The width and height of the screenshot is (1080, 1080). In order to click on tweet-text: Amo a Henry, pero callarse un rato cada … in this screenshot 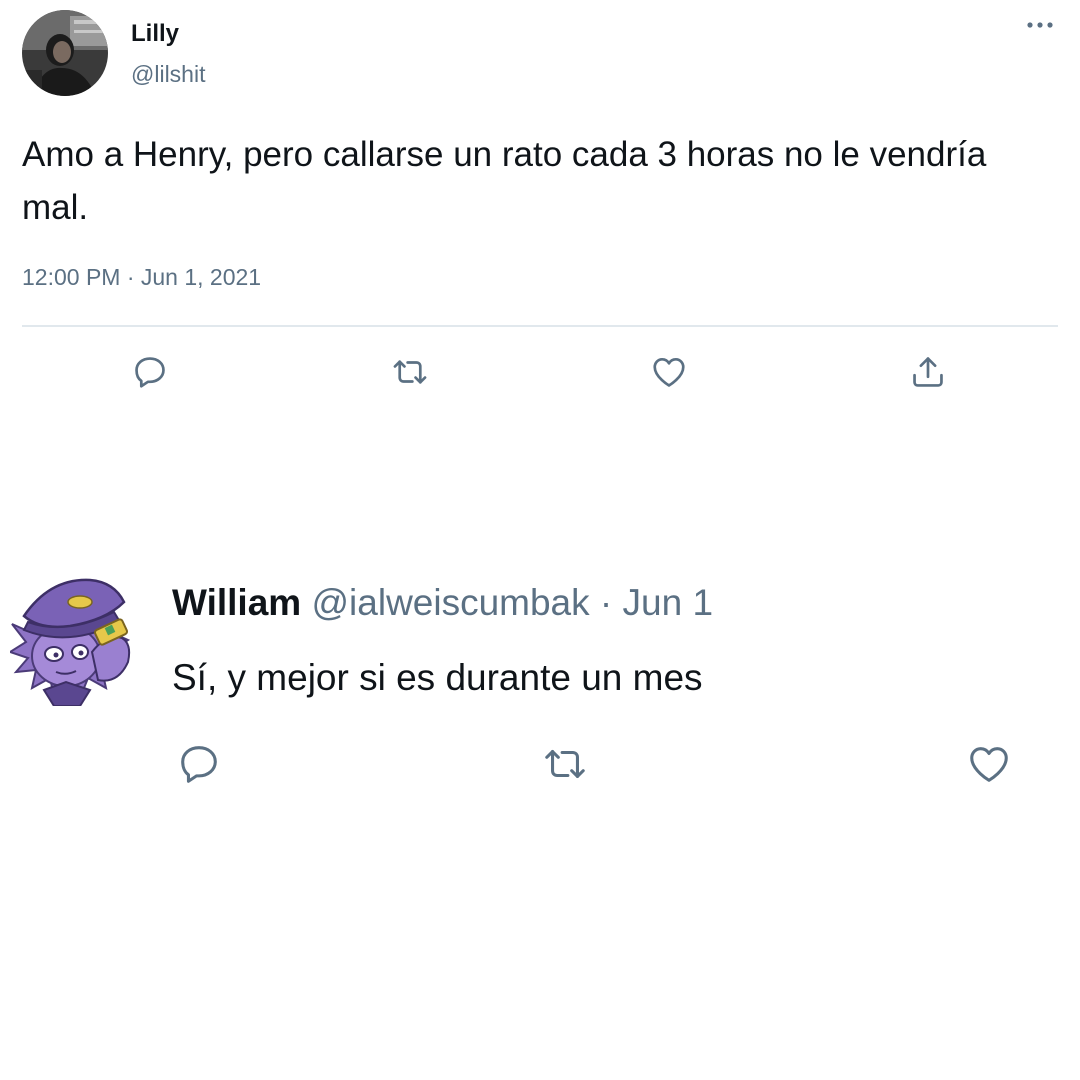, I will do `click(504, 181)`.